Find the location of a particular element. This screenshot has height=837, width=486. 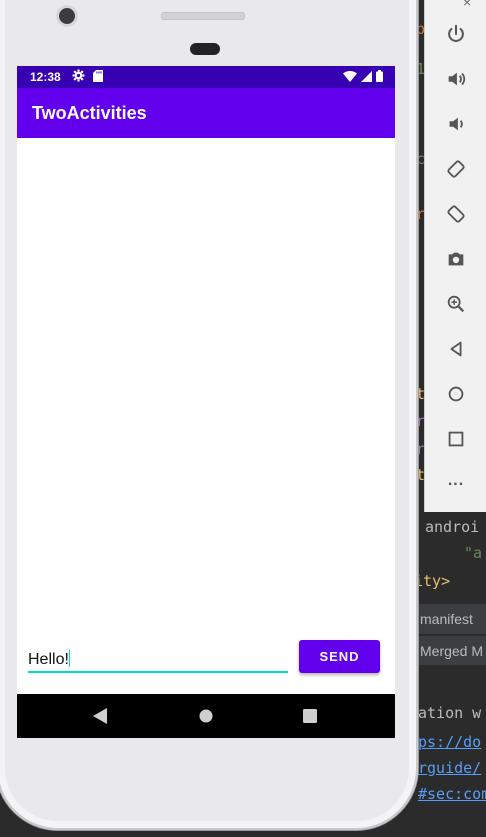

zoom-icon is located at coordinates (456, 304).